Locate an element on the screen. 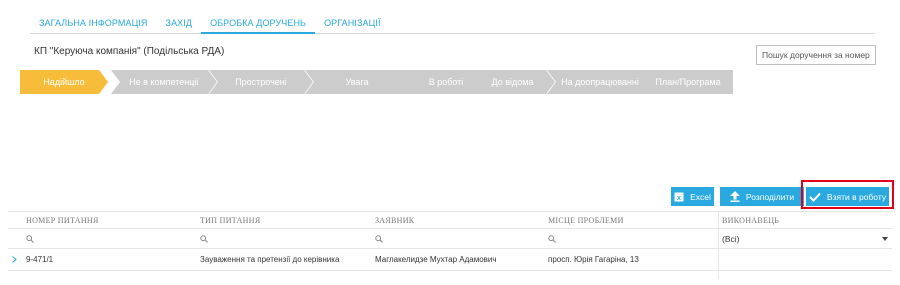 This screenshot has height=285, width=900. organization-title: КП "Керуюча компанія" (Подільська РДА) is located at coordinates (129, 51).